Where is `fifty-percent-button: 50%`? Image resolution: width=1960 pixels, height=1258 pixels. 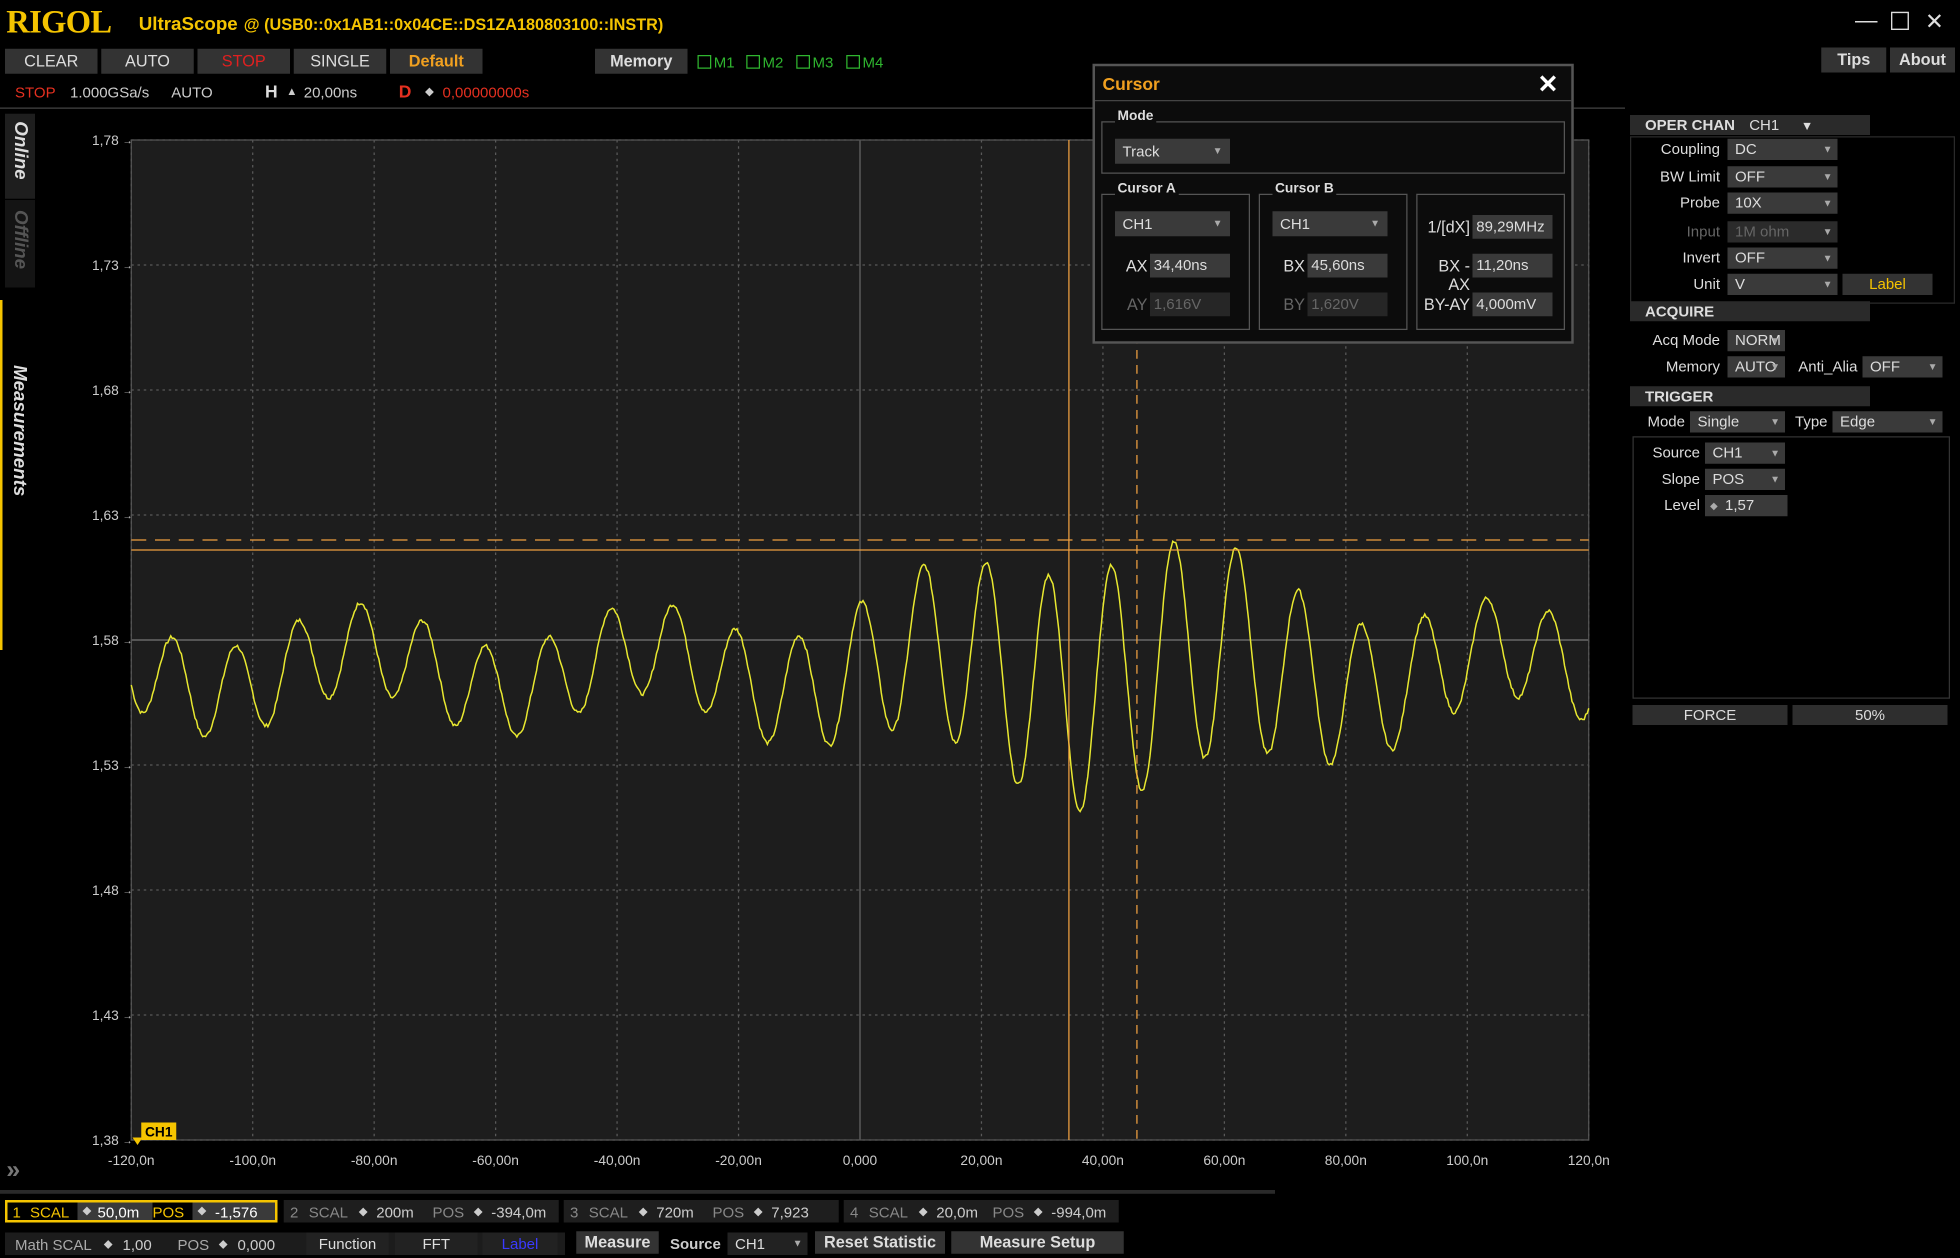
fifty-percent-button: 50% is located at coordinates (1870, 715).